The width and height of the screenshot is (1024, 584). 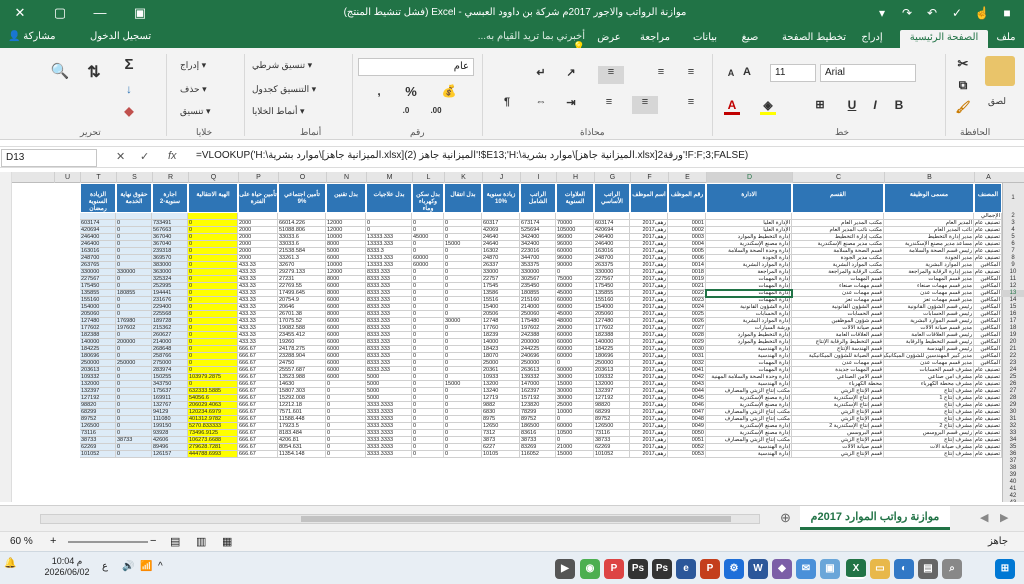 What do you see at coordinates (400, 519) in the screenshot?
I see `horizontal-scrollbar` at bounding box center [400, 519].